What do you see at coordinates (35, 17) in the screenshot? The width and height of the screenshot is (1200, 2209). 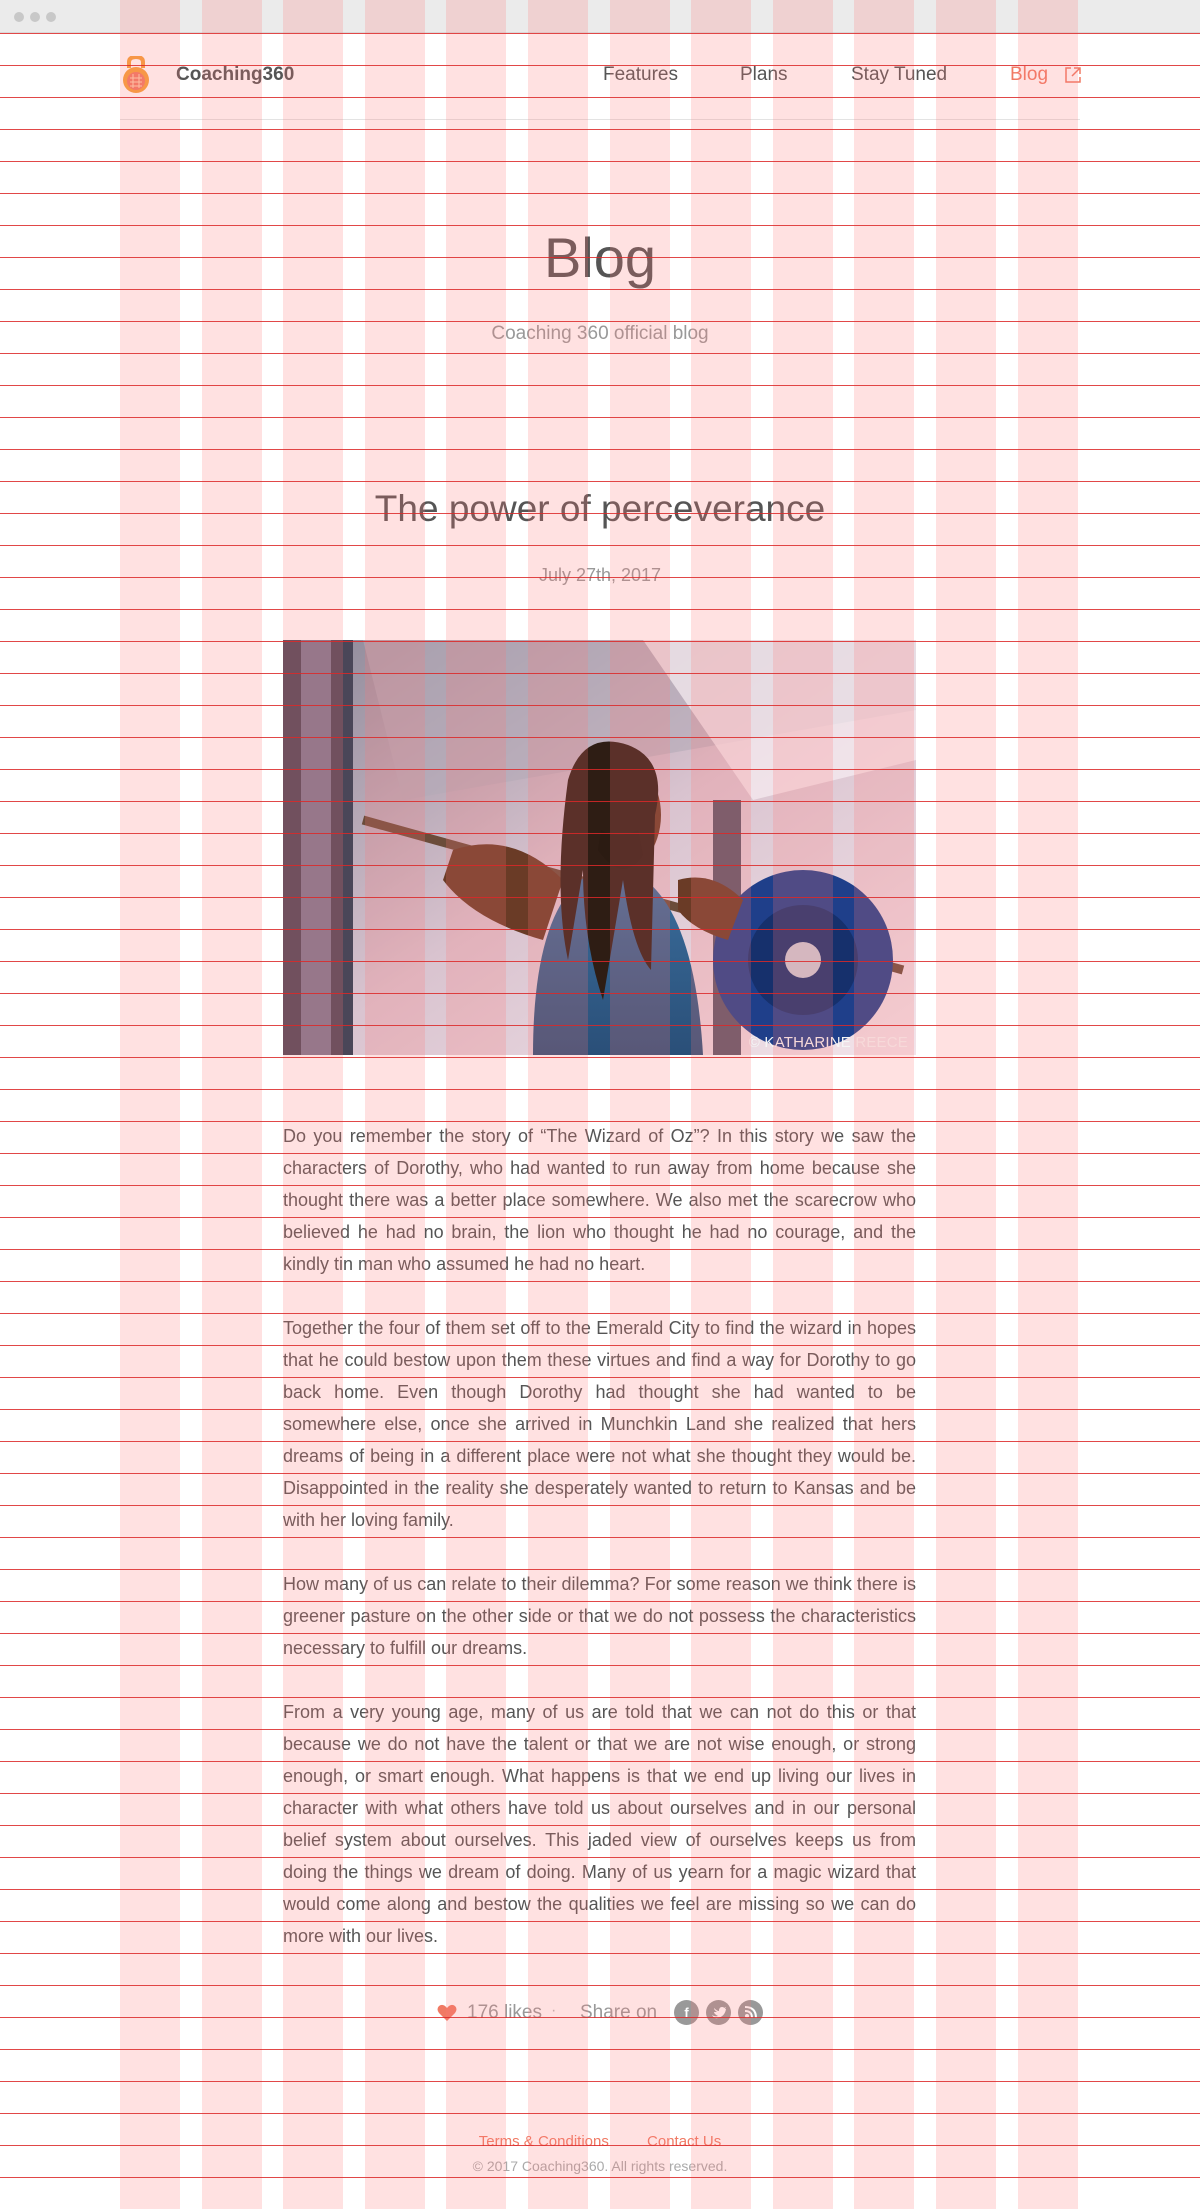 I see `window-minimize-dot` at bounding box center [35, 17].